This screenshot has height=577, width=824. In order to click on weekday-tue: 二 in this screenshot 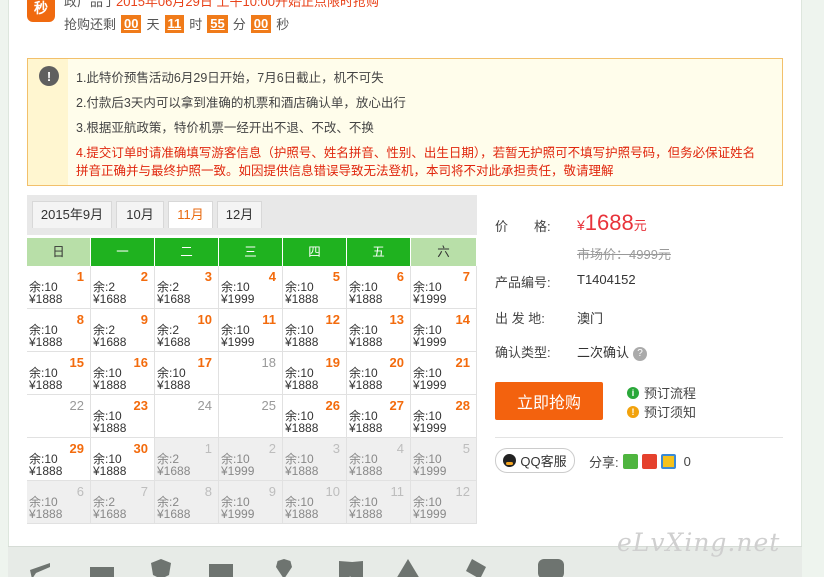, I will do `click(187, 252)`.